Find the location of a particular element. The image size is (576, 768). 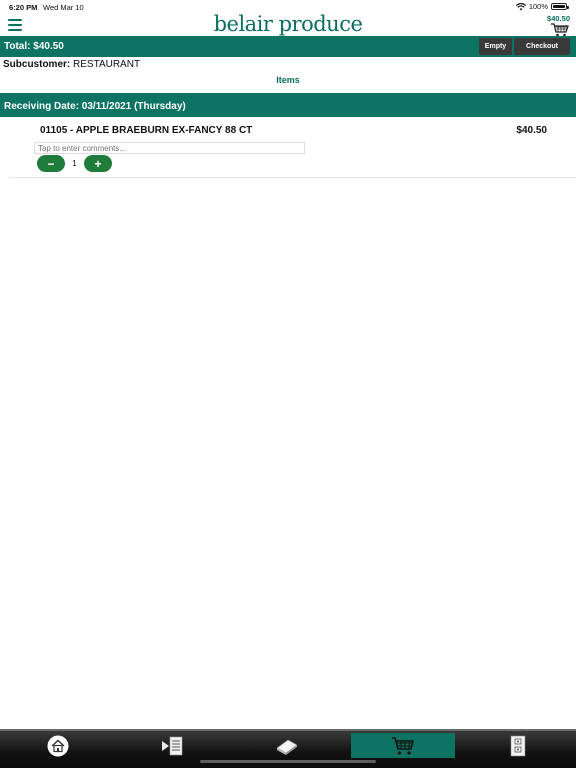

tab-more is located at coordinates (518, 745).